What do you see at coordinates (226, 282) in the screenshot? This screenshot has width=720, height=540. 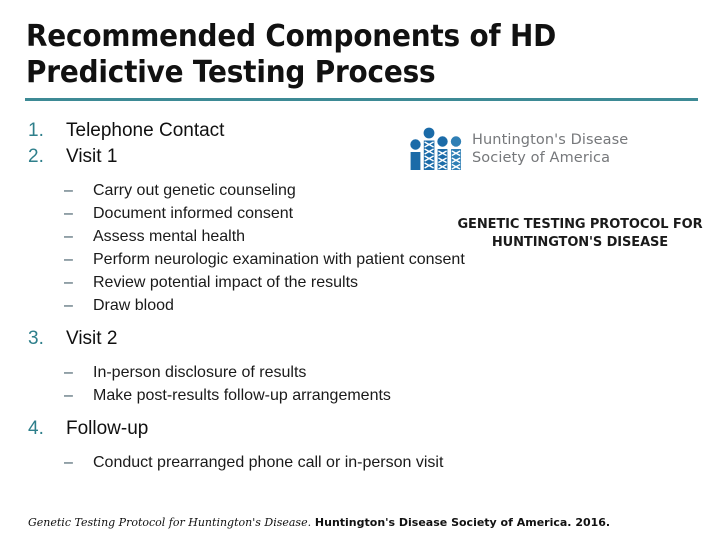 I see `outline-item-text: Review potential impact of the results` at bounding box center [226, 282].